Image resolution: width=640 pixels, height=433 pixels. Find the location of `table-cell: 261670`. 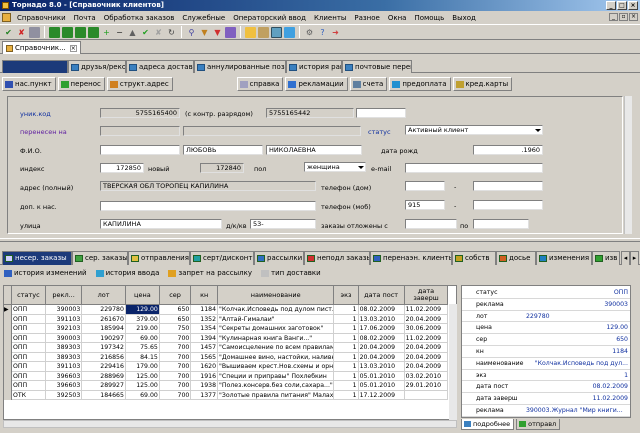

table-cell: 261670 is located at coordinates (104, 319).